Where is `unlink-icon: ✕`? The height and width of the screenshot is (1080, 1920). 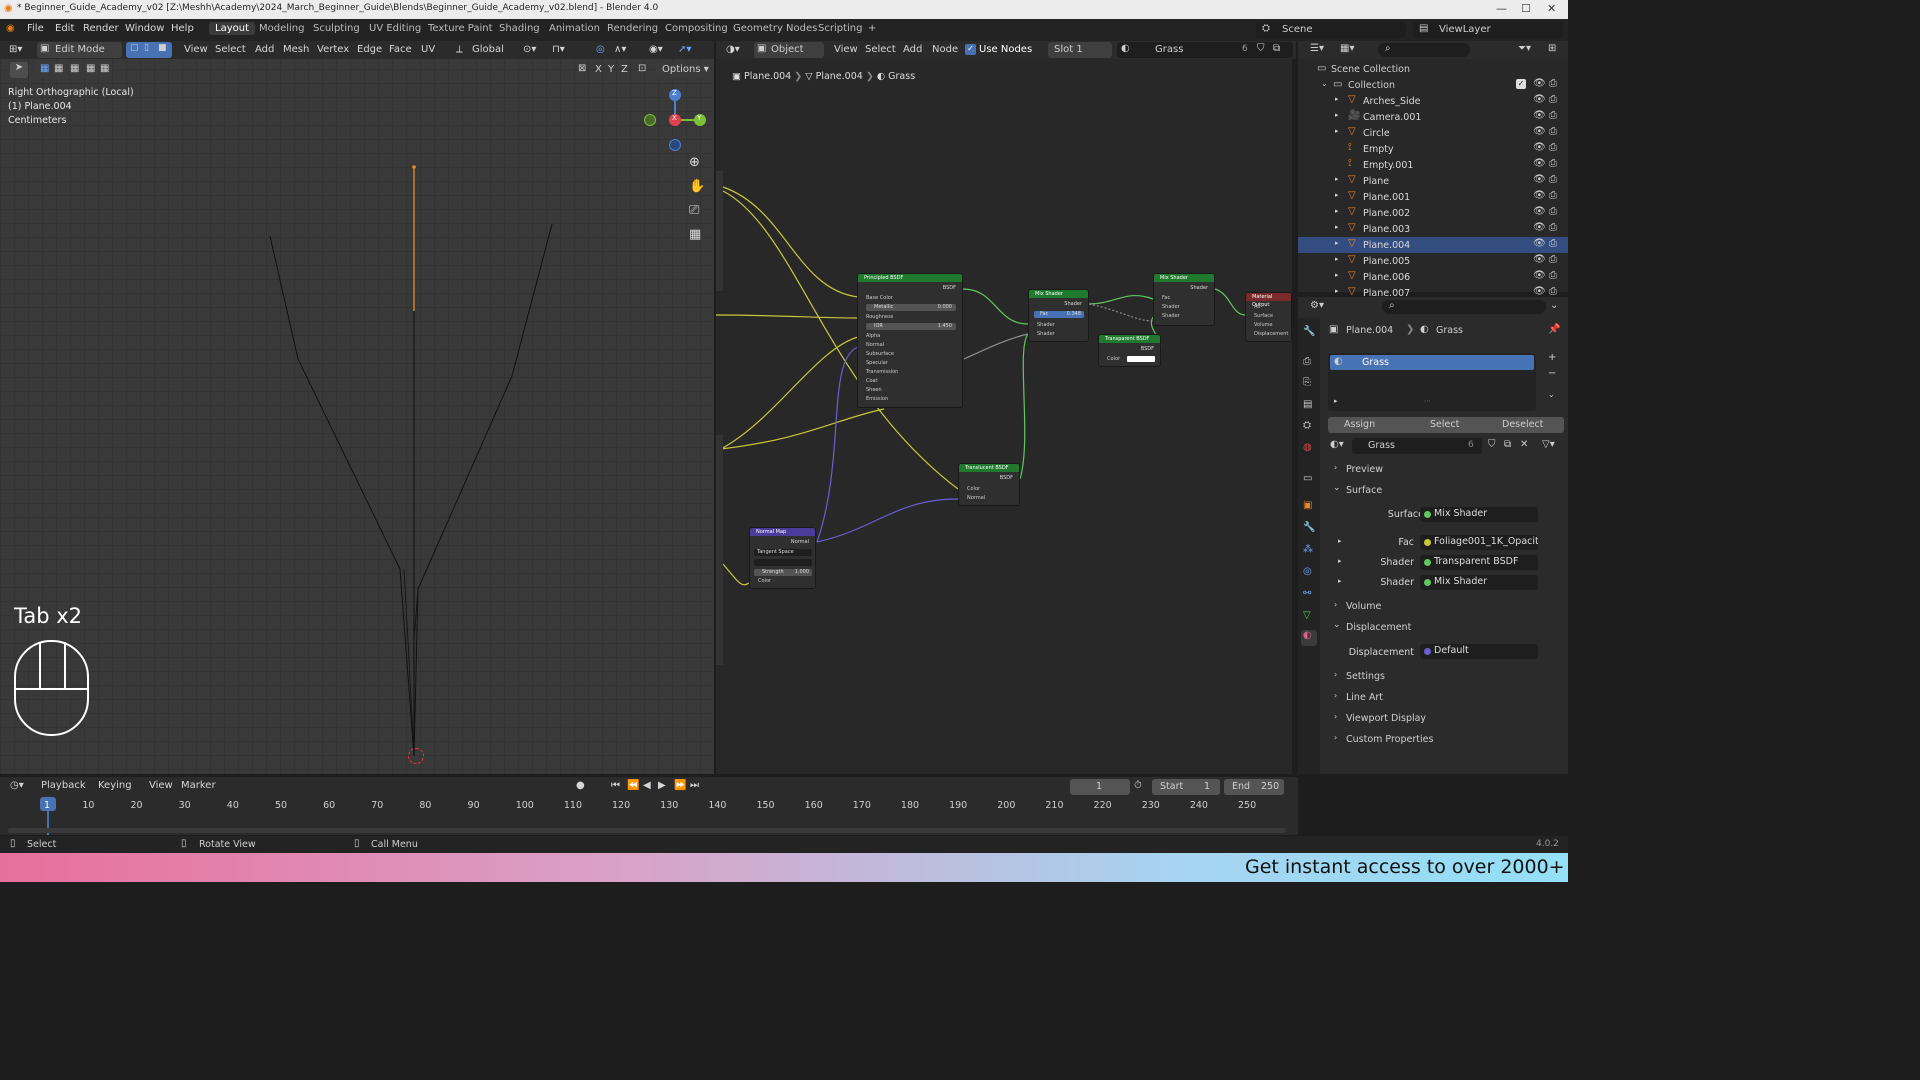
unlink-icon: ✕ is located at coordinates (1524, 444).